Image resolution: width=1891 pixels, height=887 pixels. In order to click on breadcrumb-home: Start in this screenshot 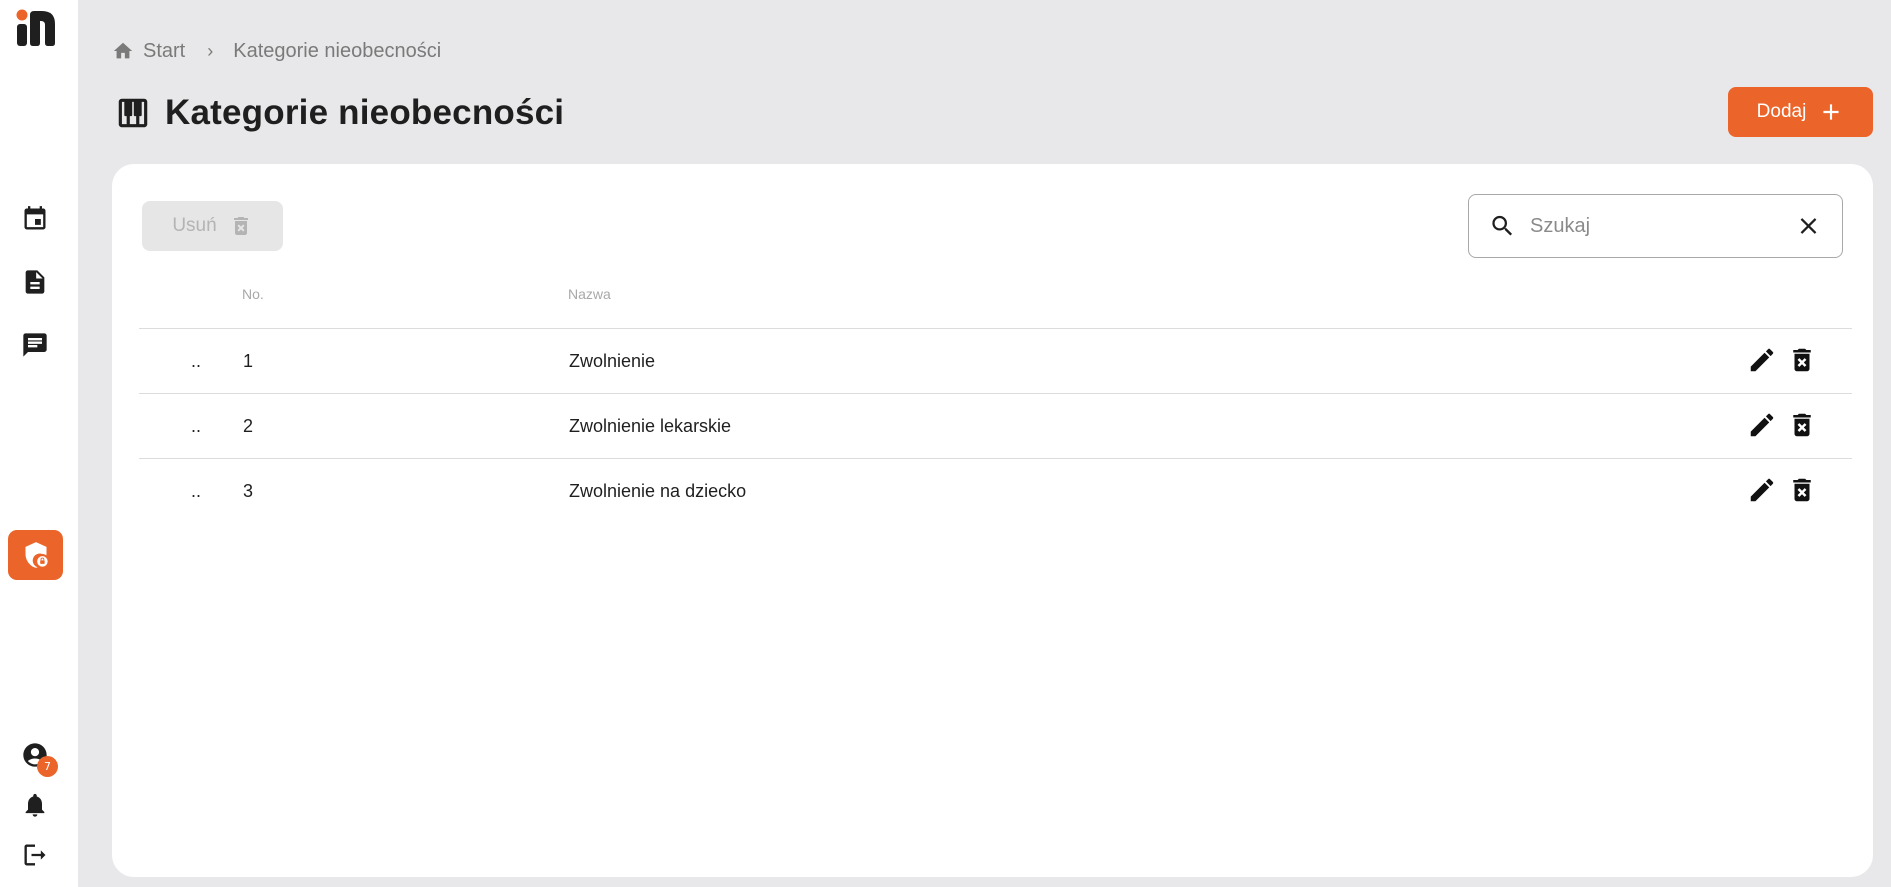, I will do `click(164, 51)`.